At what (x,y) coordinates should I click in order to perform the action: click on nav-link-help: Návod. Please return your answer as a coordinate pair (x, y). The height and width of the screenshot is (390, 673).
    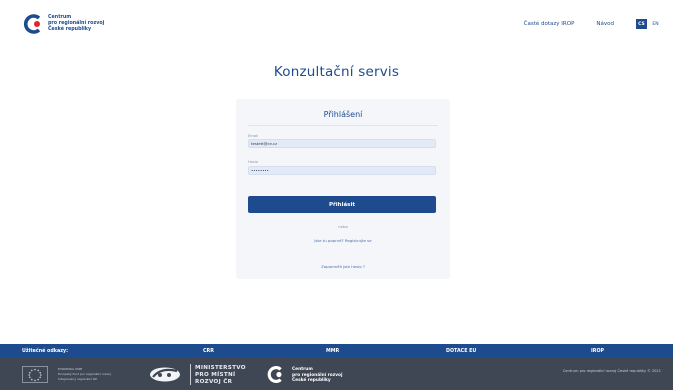
    Looking at the image, I should click on (605, 24).